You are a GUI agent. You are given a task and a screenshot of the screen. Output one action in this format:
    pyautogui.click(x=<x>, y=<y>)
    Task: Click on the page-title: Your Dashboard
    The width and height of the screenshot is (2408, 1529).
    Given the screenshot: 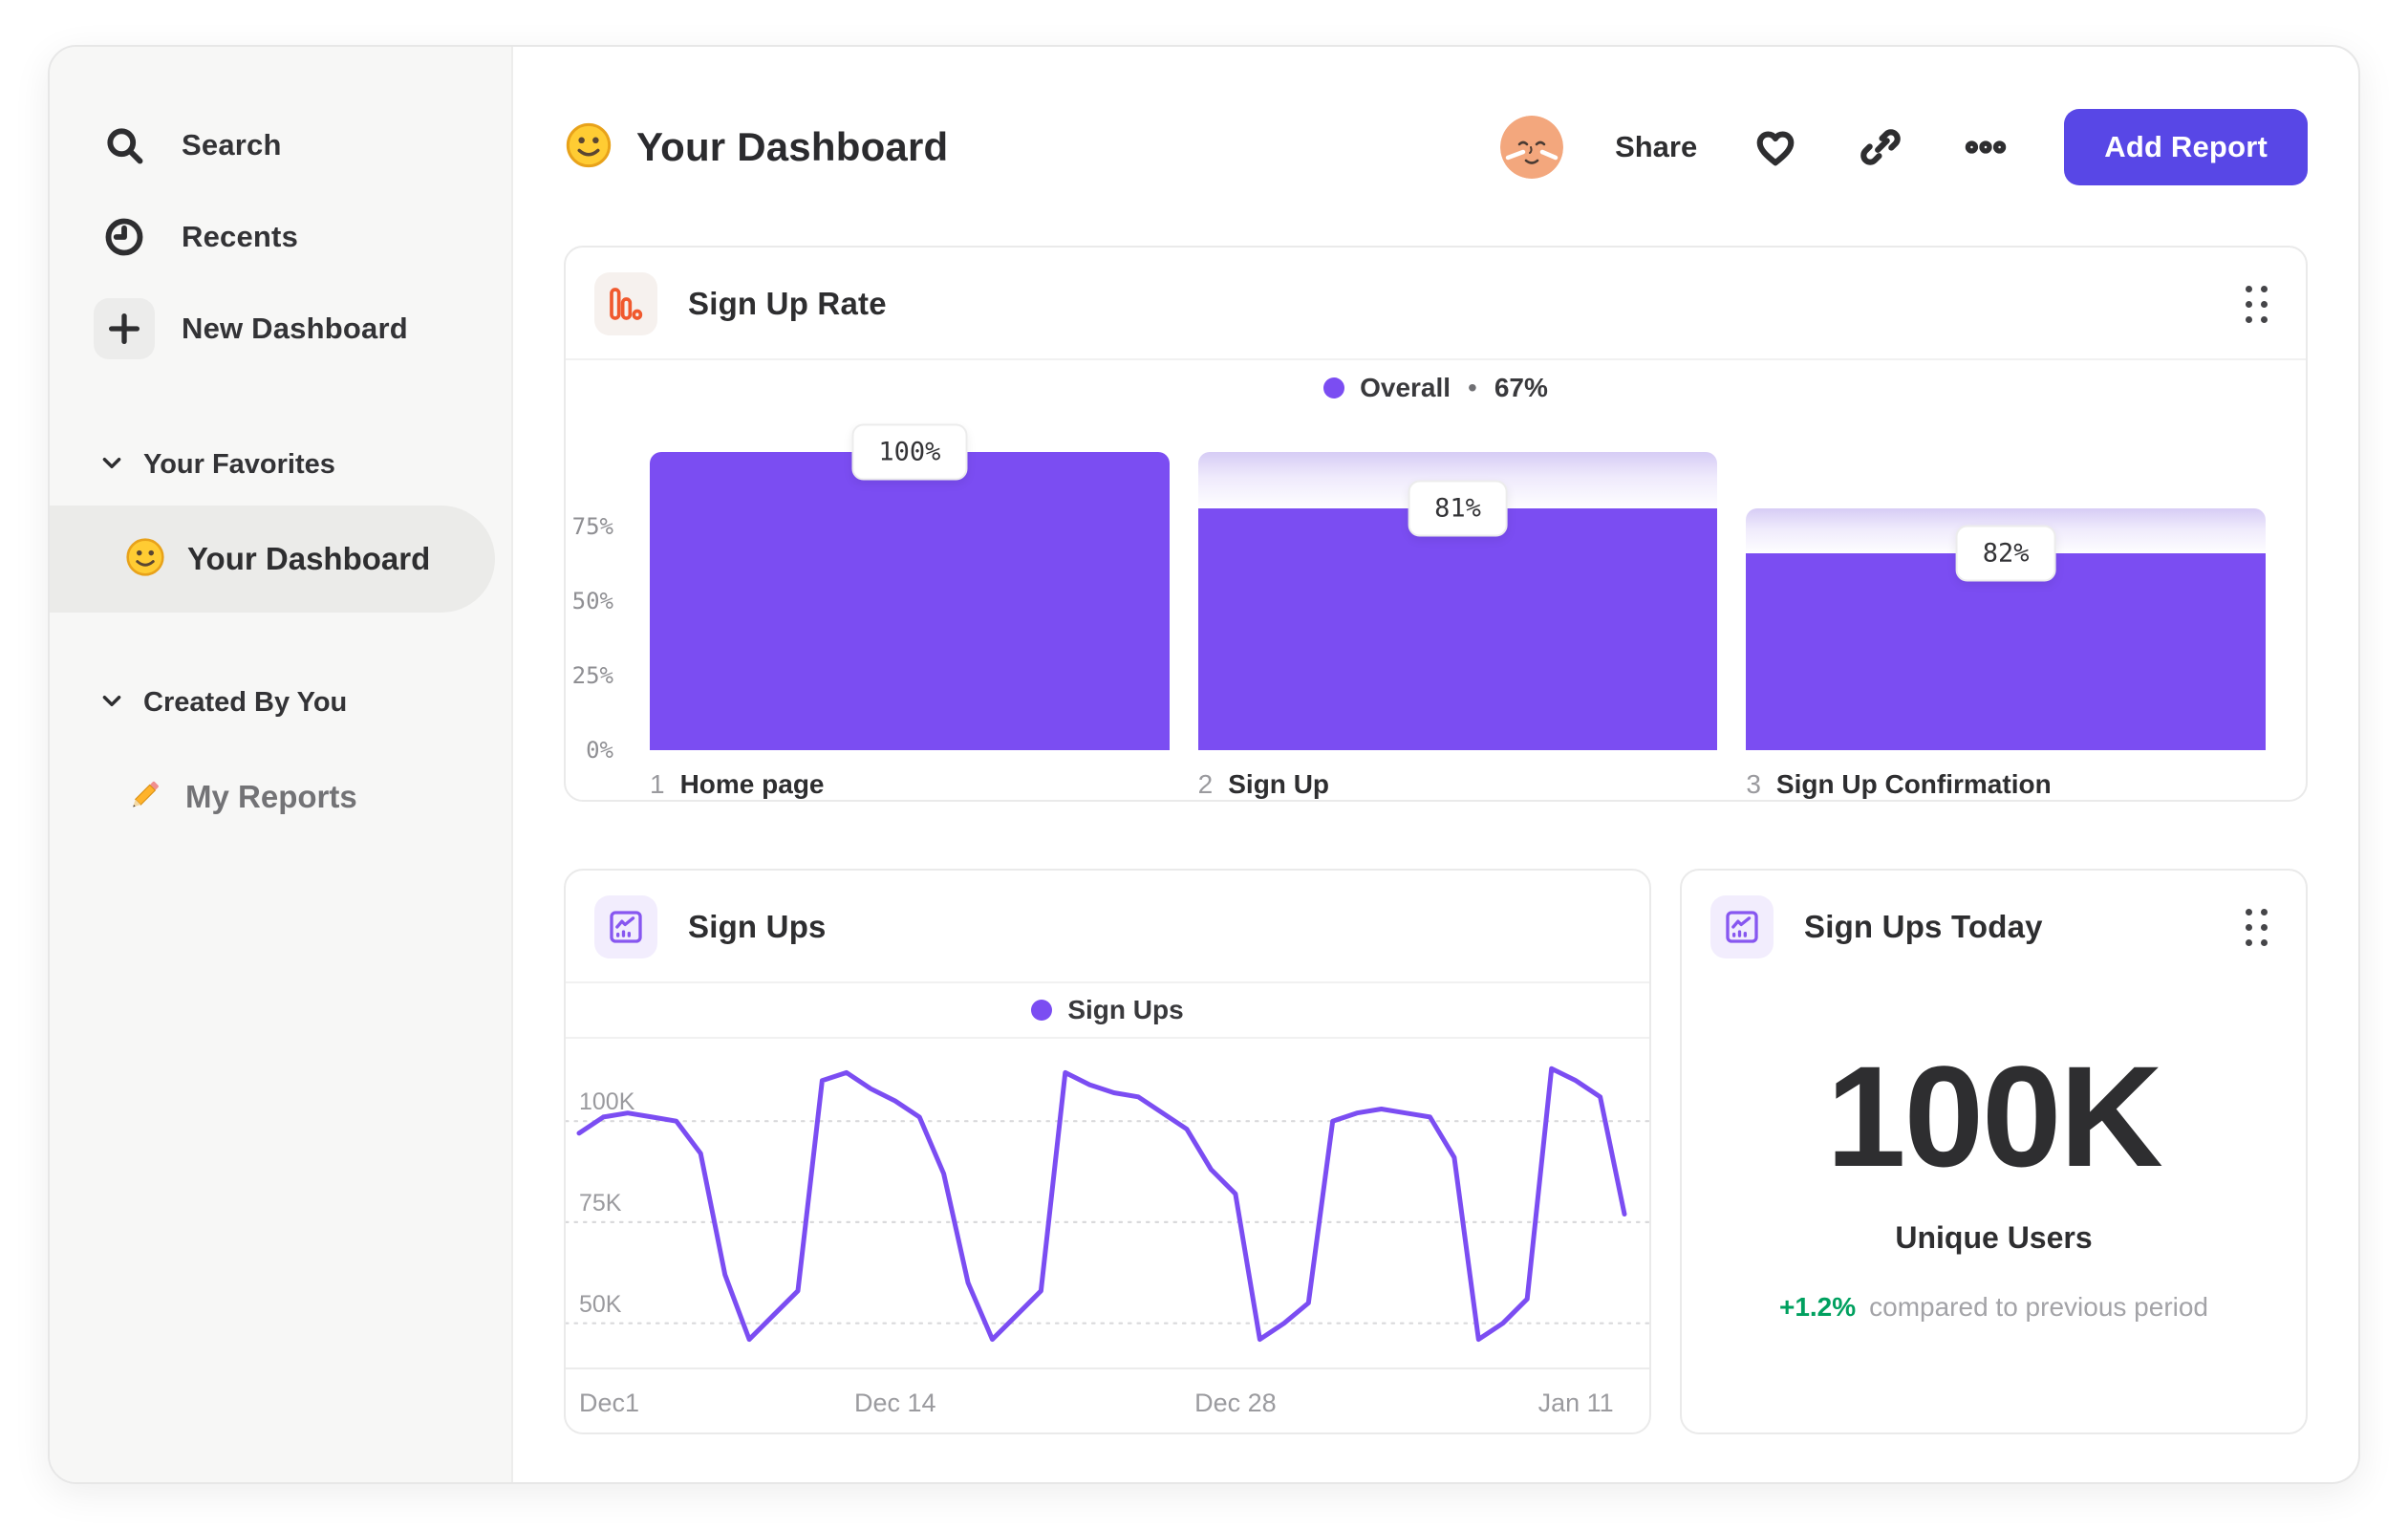 What is the action you would take?
    pyautogui.click(x=793, y=146)
    